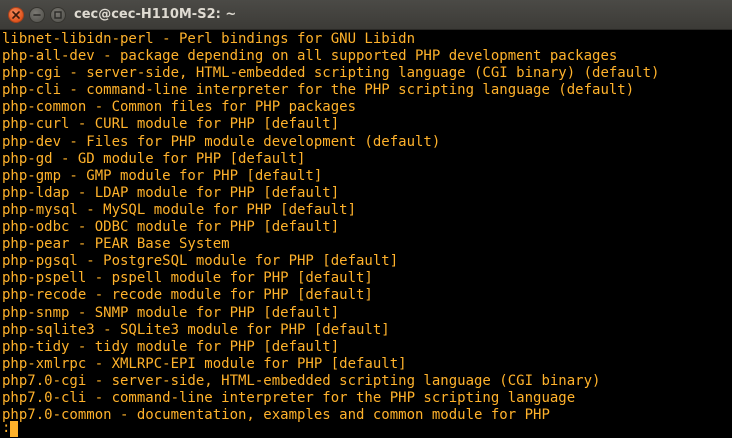 This screenshot has width=732, height=438. Describe the element at coordinates (171, 192) in the screenshot. I see `terminal-line: php-ldap - LDAP module for PHP [default]` at that location.